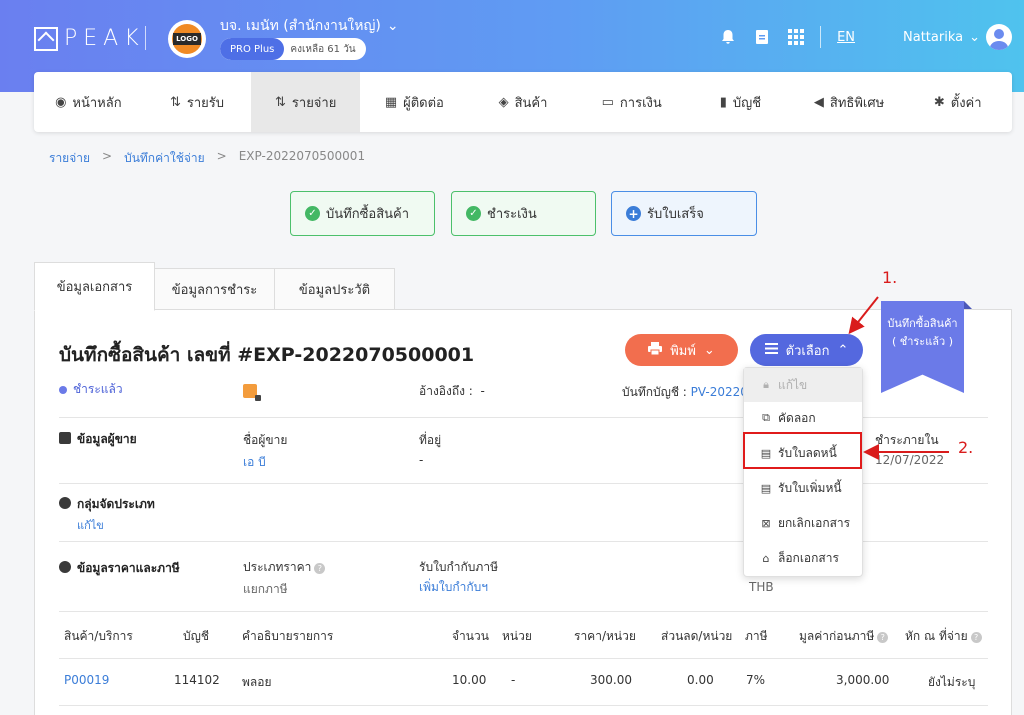 The width and height of the screenshot is (1024, 715). I want to click on menu-item-copy: ⧉ คัดลอก, so click(803, 418).